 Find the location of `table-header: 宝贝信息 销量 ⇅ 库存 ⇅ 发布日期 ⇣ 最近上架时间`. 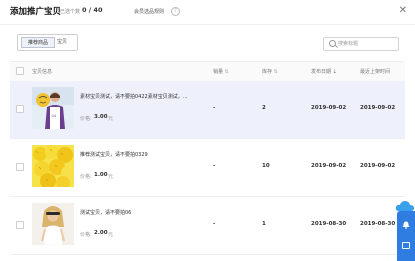

table-header: 宝贝信息 销量 ⇅ 库存 ⇅ 发布日期 ⇣ 最近上架时间 is located at coordinates (207, 71).